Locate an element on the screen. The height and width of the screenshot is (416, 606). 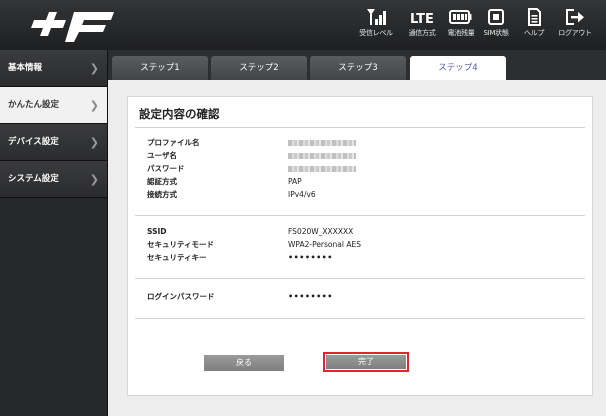
sidebar-item-label: システム設定 is located at coordinates (33, 179).